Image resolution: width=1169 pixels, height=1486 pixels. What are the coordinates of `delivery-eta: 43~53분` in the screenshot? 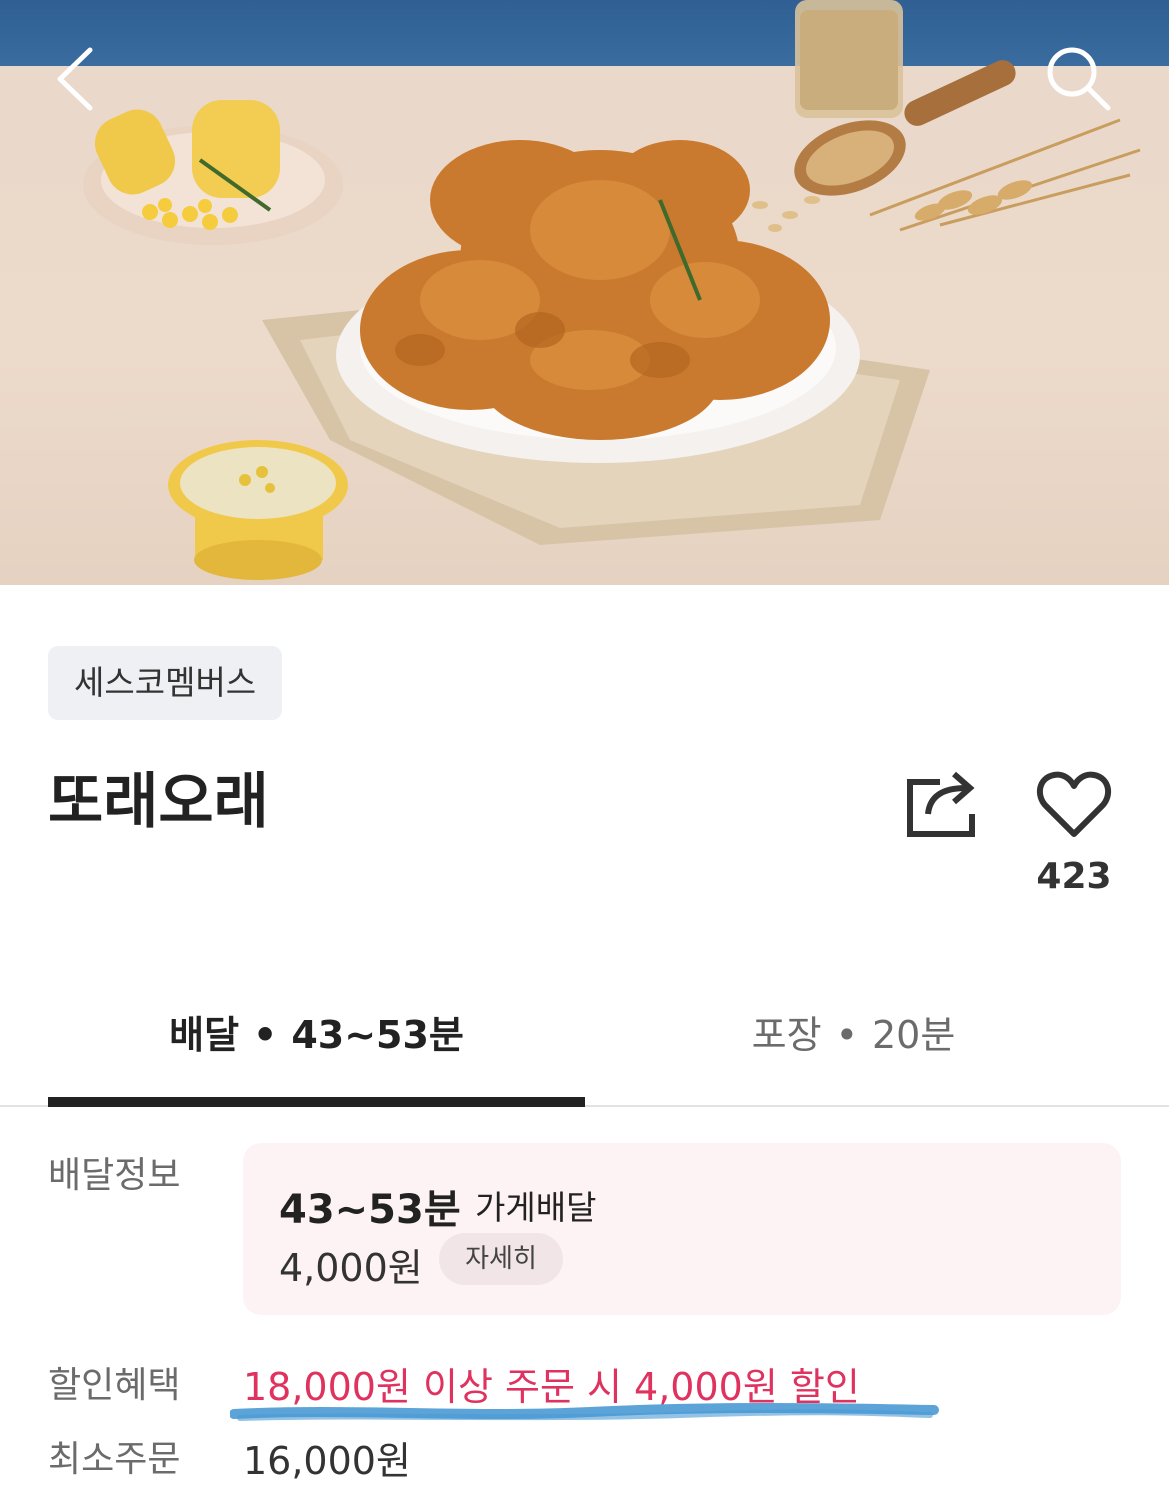 It's located at (370, 1210).